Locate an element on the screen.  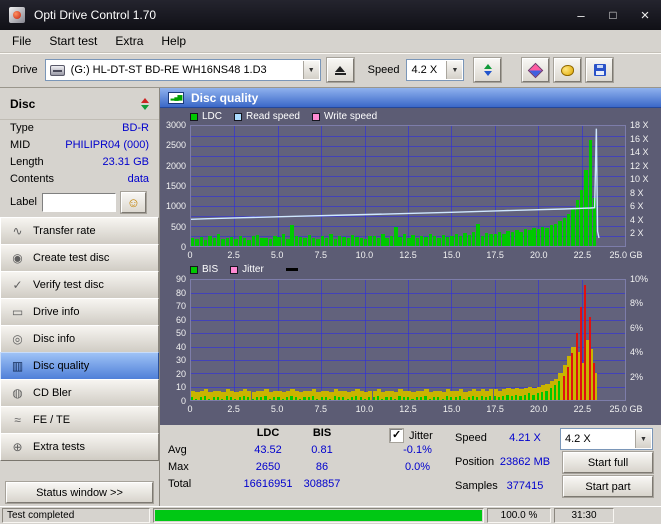
y-axis-tick-right: 10% is located at coordinates (639, 279).